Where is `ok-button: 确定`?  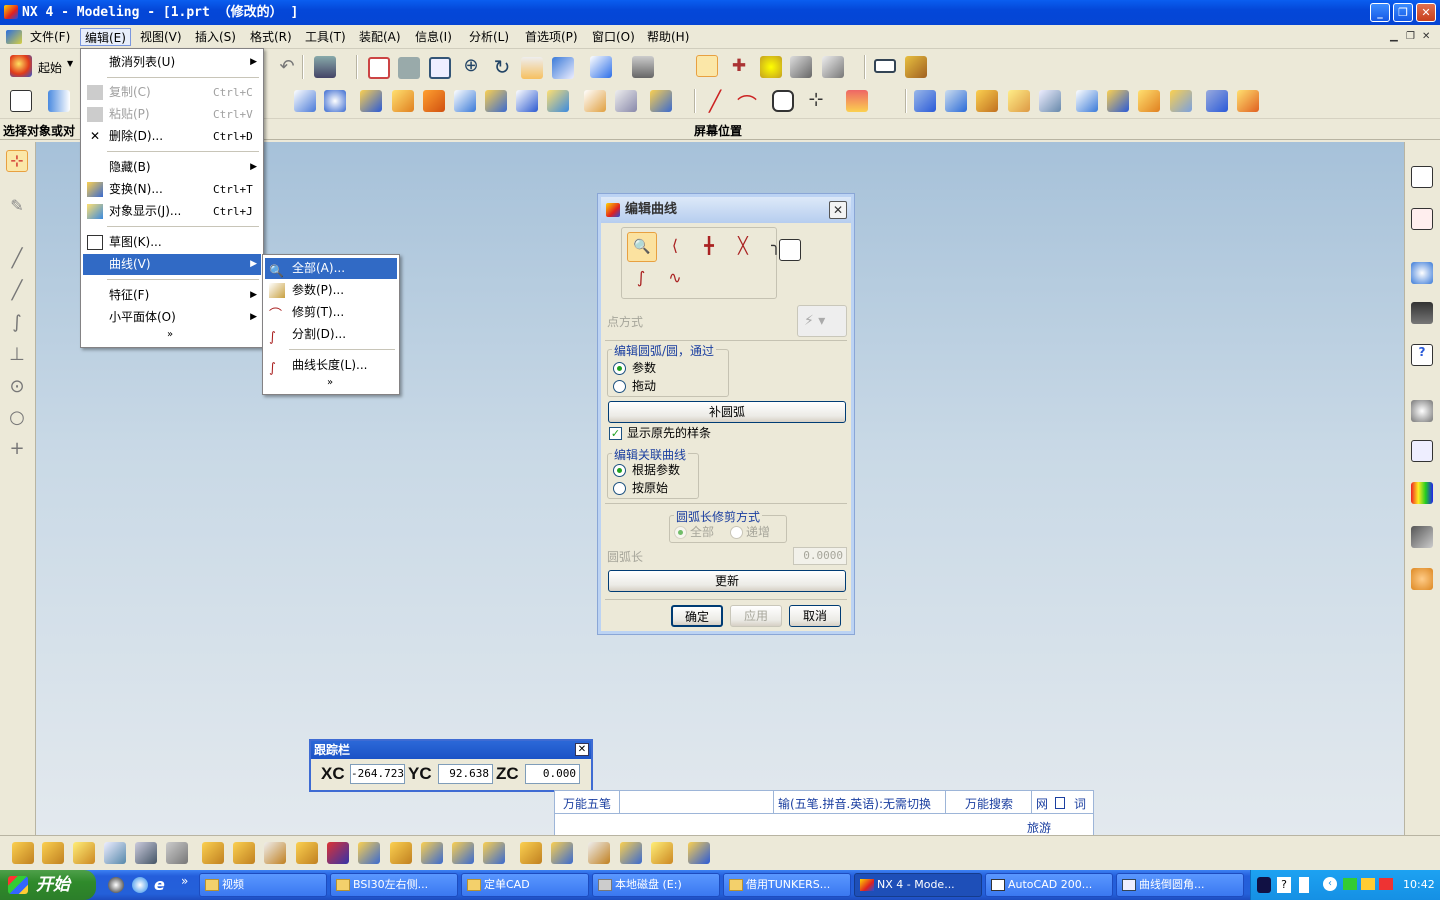
ok-button: 确定 is located at coordinates (697, 616).